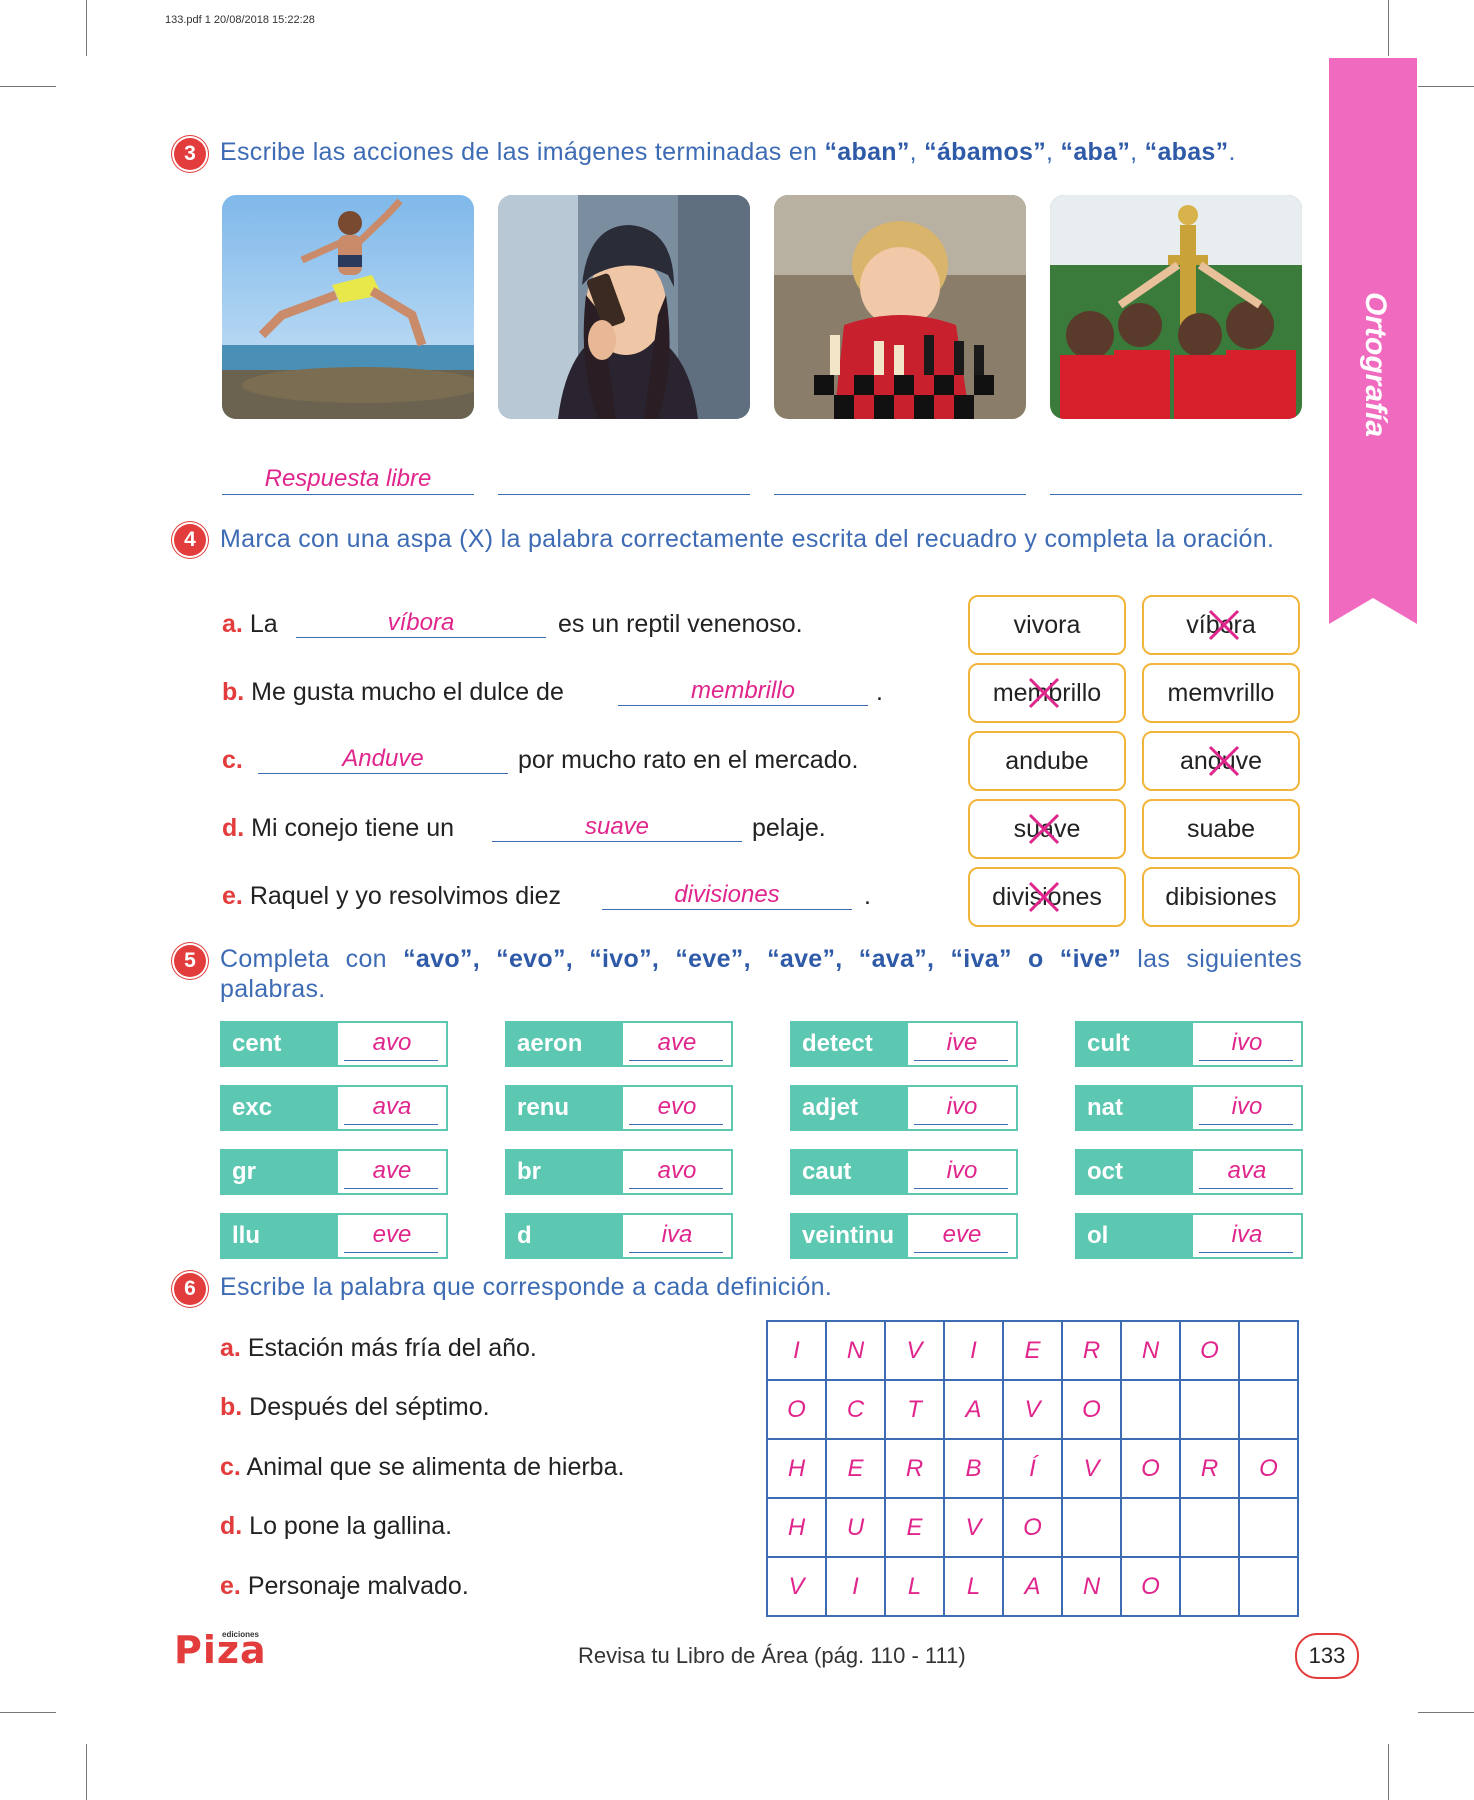 The height and width of the screenshot is (1800, 1474). What do you see at coordinates (422, 1467) in the screenshot?
I see `definition-c: c. Animal que se alimenta de hierba.` at bounding box center [422, 1467].